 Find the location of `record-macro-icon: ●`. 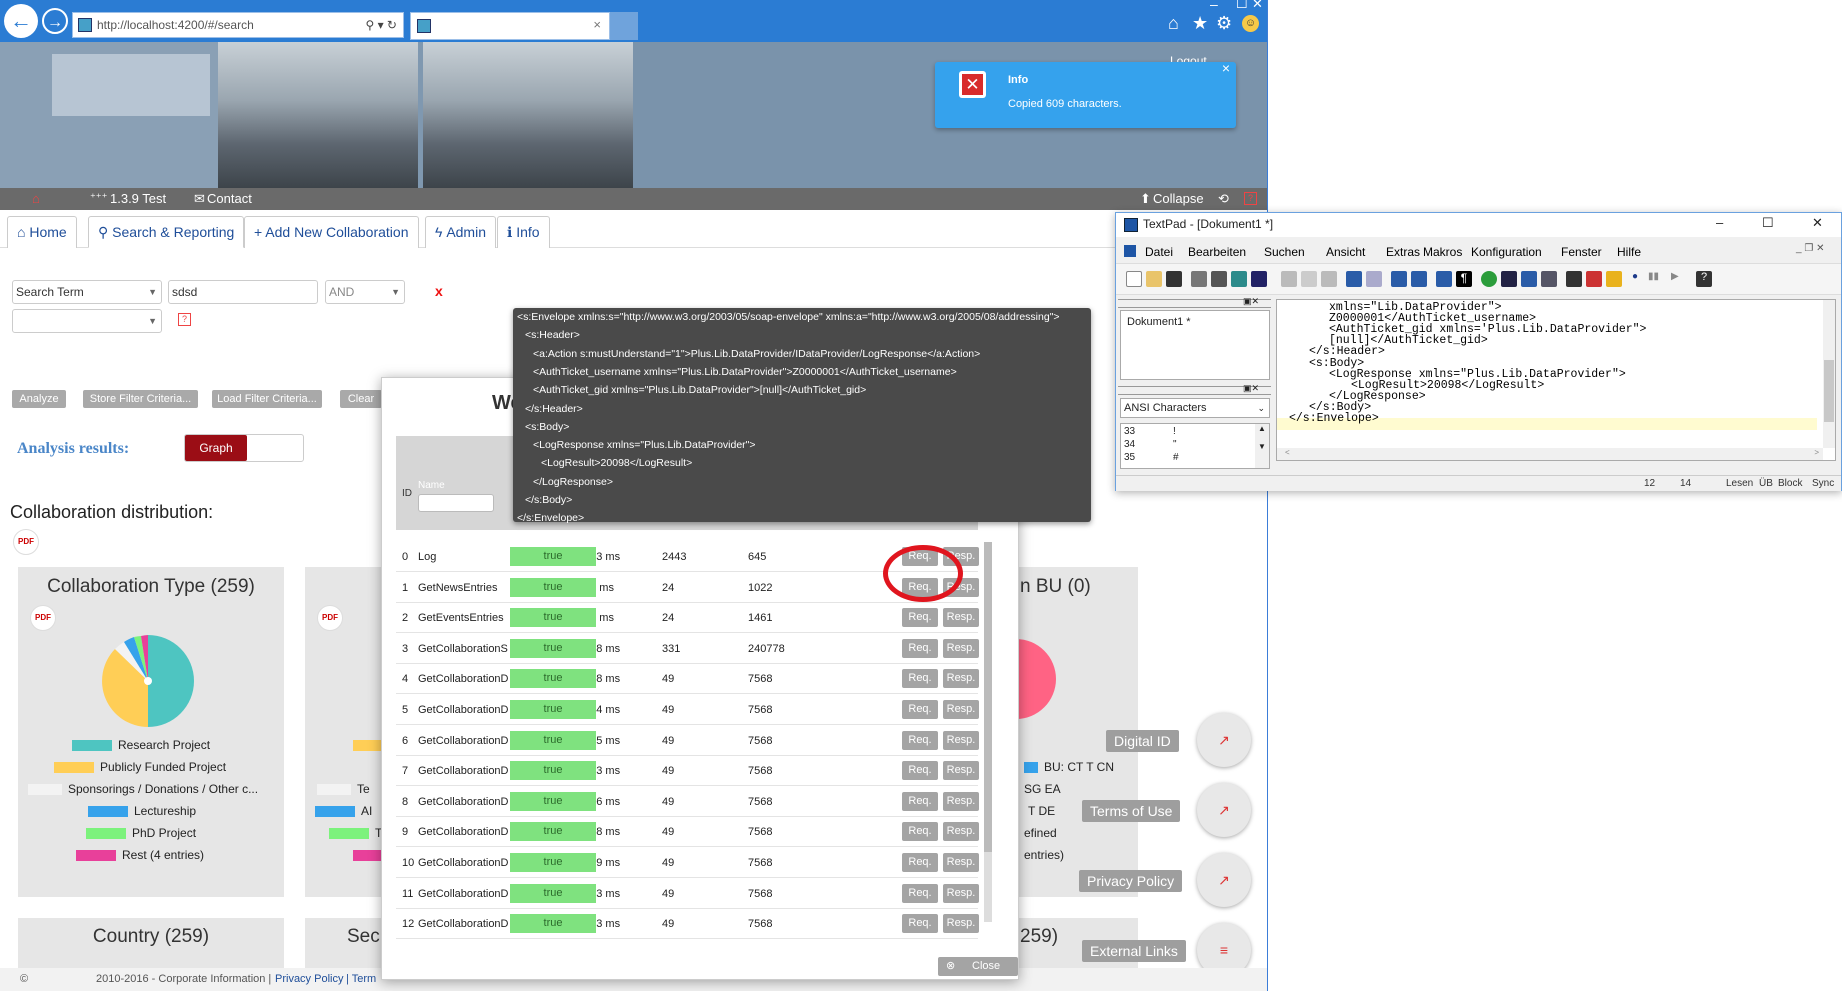

record-macro-icon: ● is located at coordinates (1640, 279).